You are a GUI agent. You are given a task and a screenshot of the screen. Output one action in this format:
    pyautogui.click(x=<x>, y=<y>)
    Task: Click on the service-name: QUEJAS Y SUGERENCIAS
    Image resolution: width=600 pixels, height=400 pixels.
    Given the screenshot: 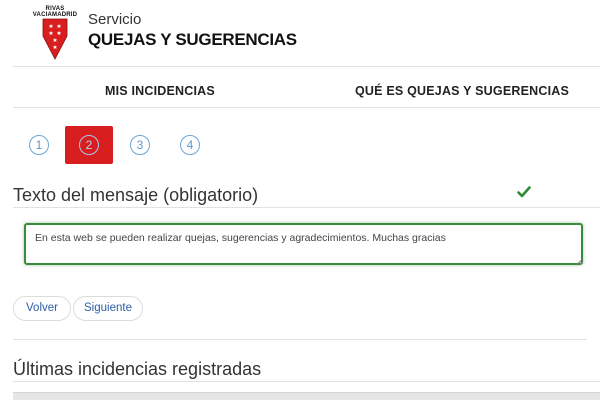 What is the action you would take?
    pyautogui.click(x=192, y=39)
    